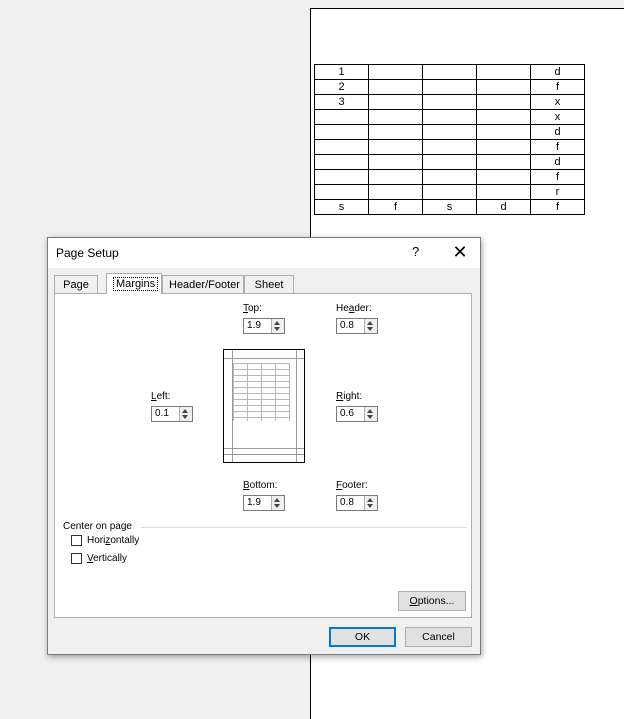 The width and height of the screenshot is (624, 719). I want to click on header-label: Header:, so click(354, 308).